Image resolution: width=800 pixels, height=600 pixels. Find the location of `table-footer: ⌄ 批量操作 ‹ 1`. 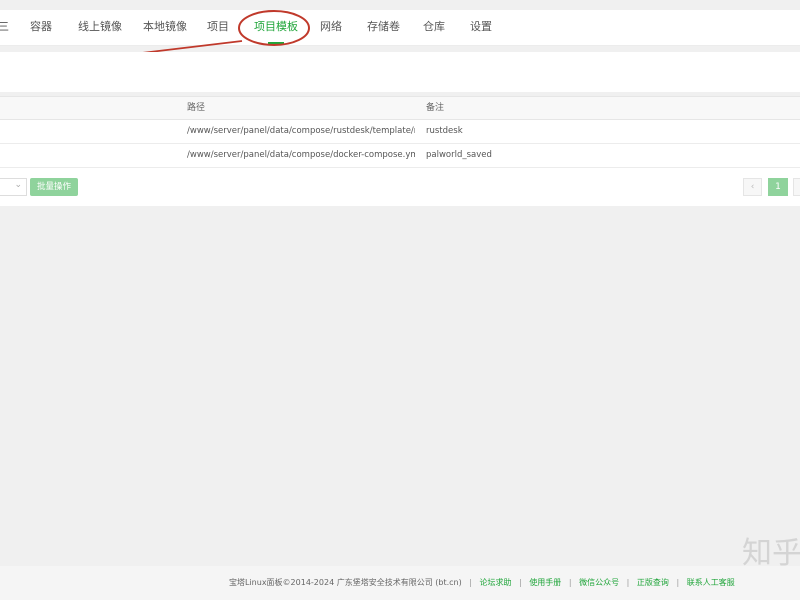

table-footer: ⌄ 批量操作 ‹ 1 is located at coordinates (400, 187).